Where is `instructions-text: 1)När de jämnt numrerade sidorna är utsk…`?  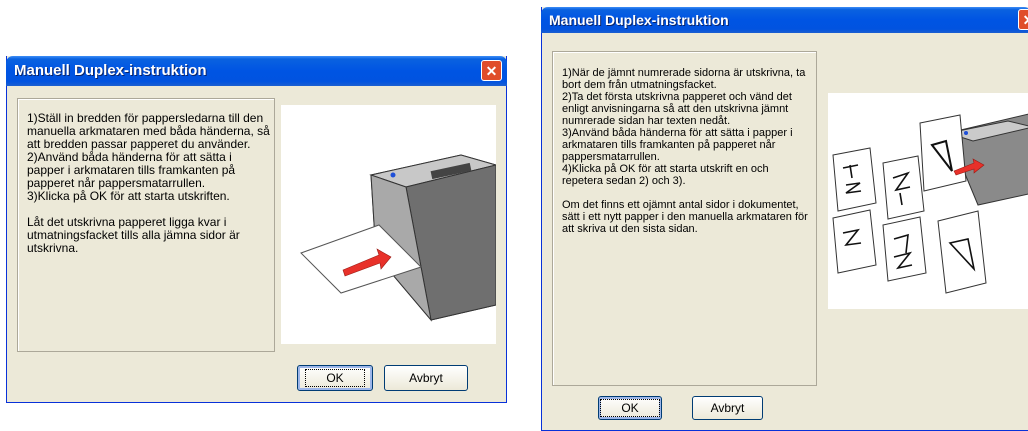 instructions-text: 1)När de jämnt numrerade sidorna är utsk… is located at coordinates (685, 151).